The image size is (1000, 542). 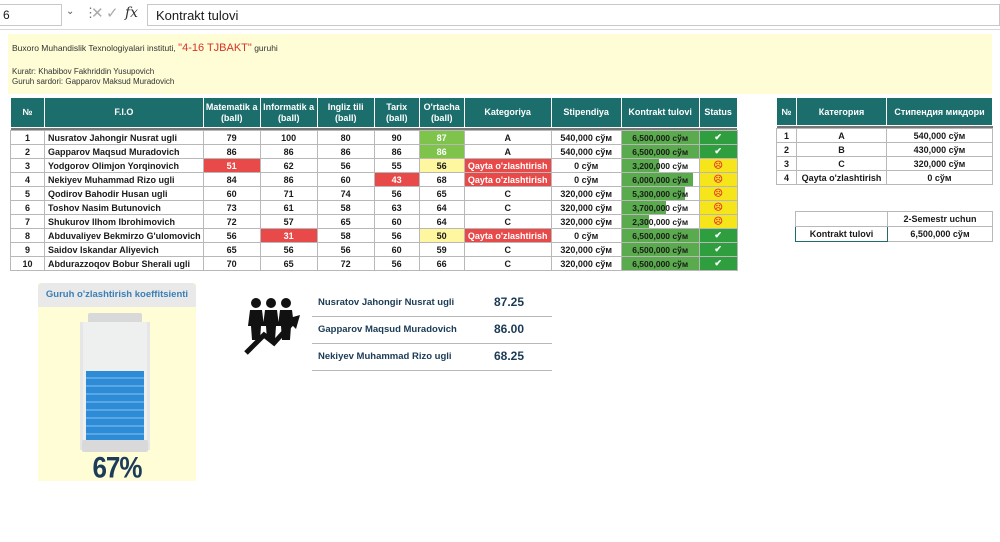 I want to click on average-score: 50, so click(x=441, y=235).